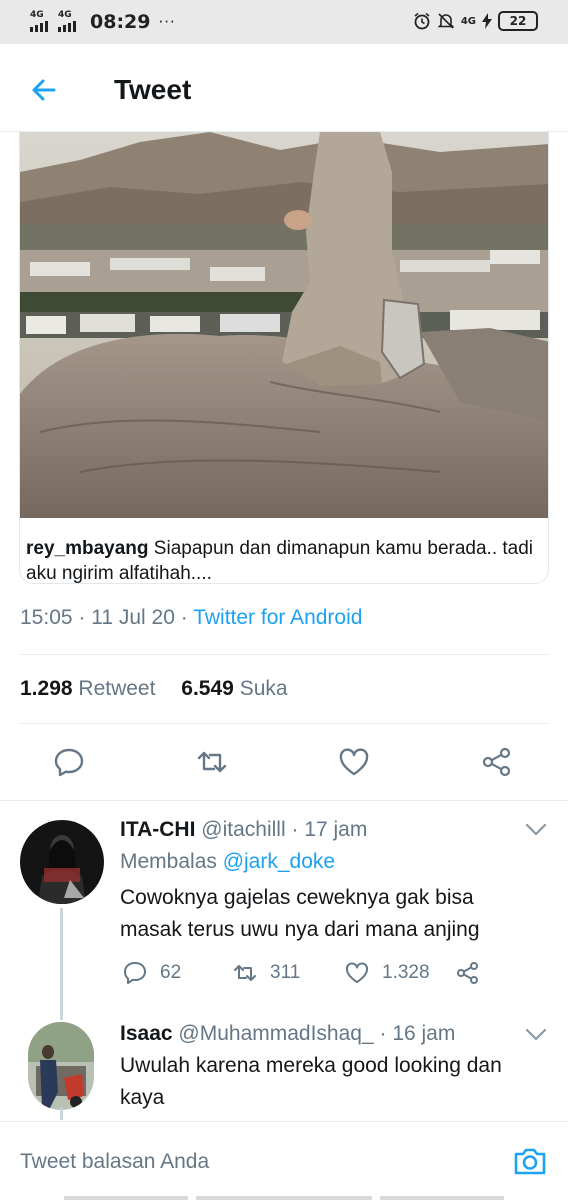 This screenshot has width=568, height=1200. Describe the element at coordinates (263, 688) in the screenshot. I see `like-label: Suka` at that location.